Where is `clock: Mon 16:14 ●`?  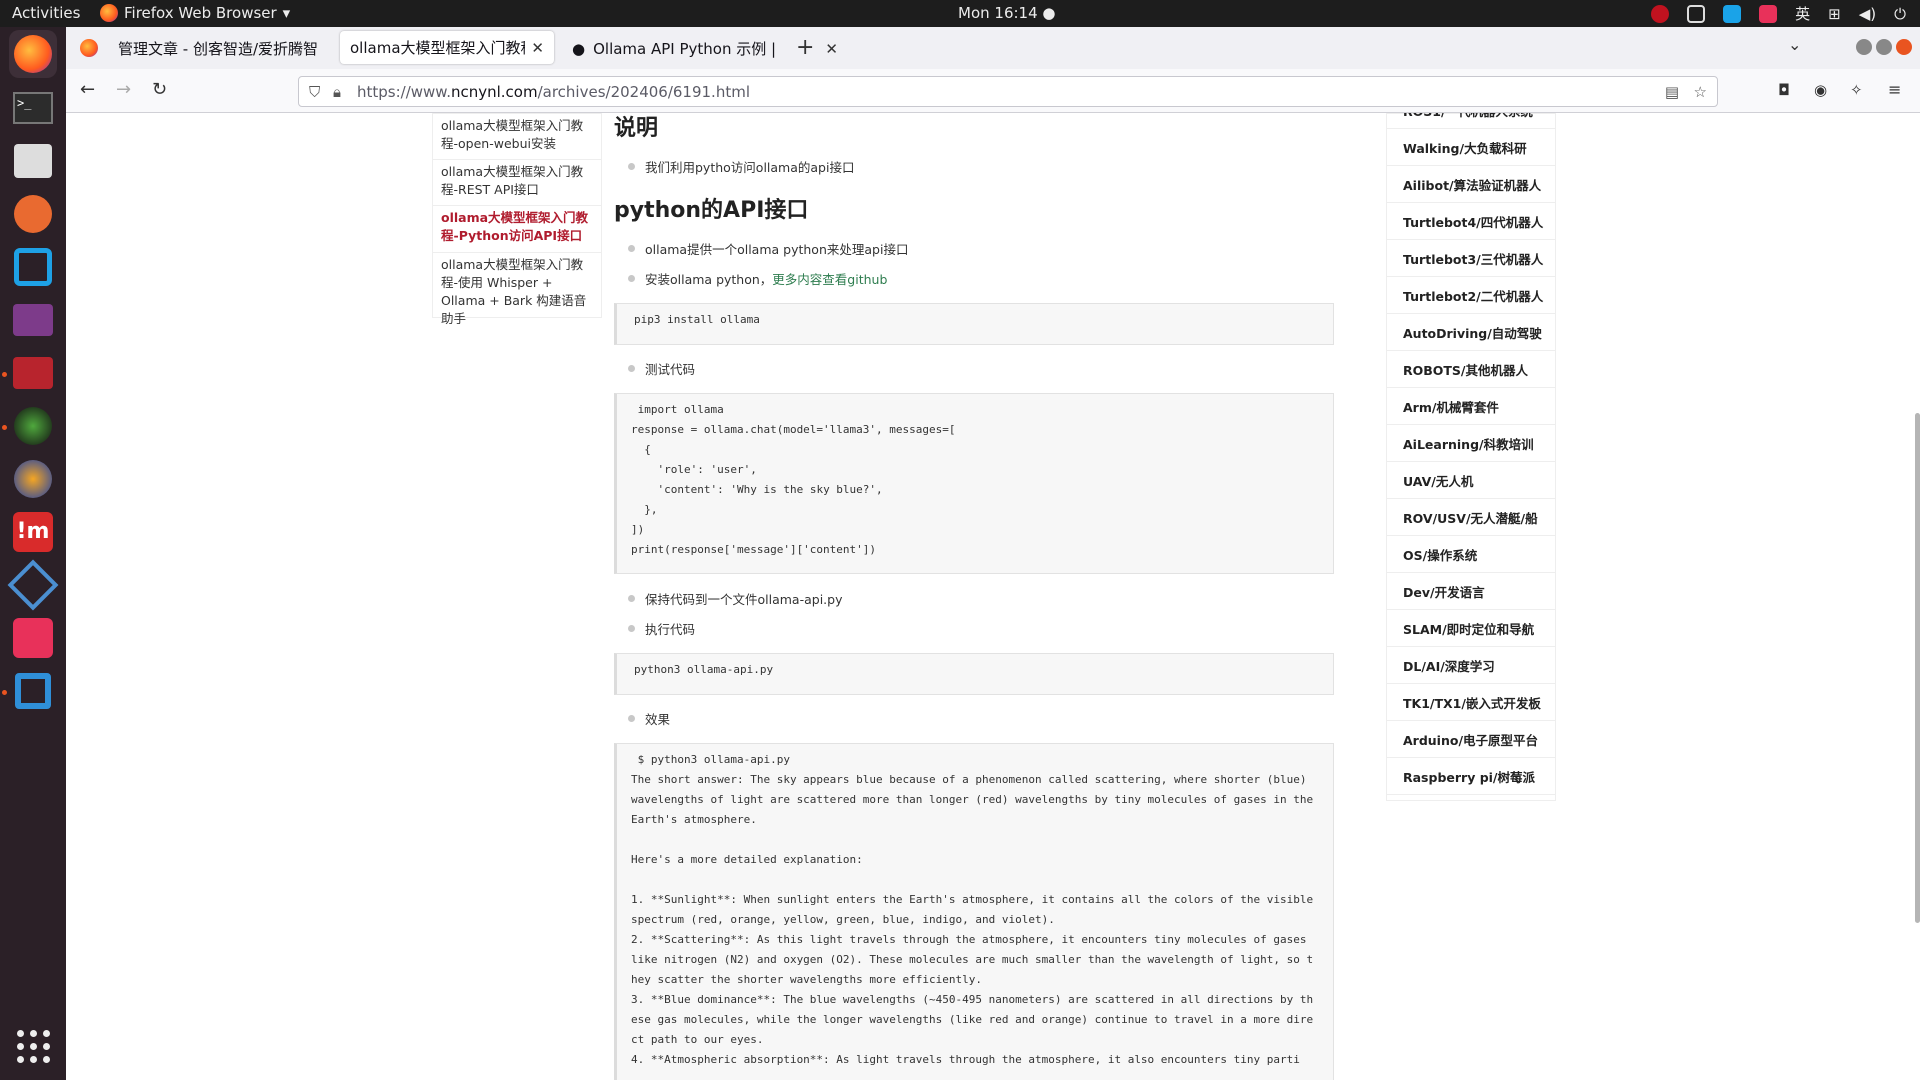 clock: Mon 16:14 ● is located at coordinates (1006, 13).